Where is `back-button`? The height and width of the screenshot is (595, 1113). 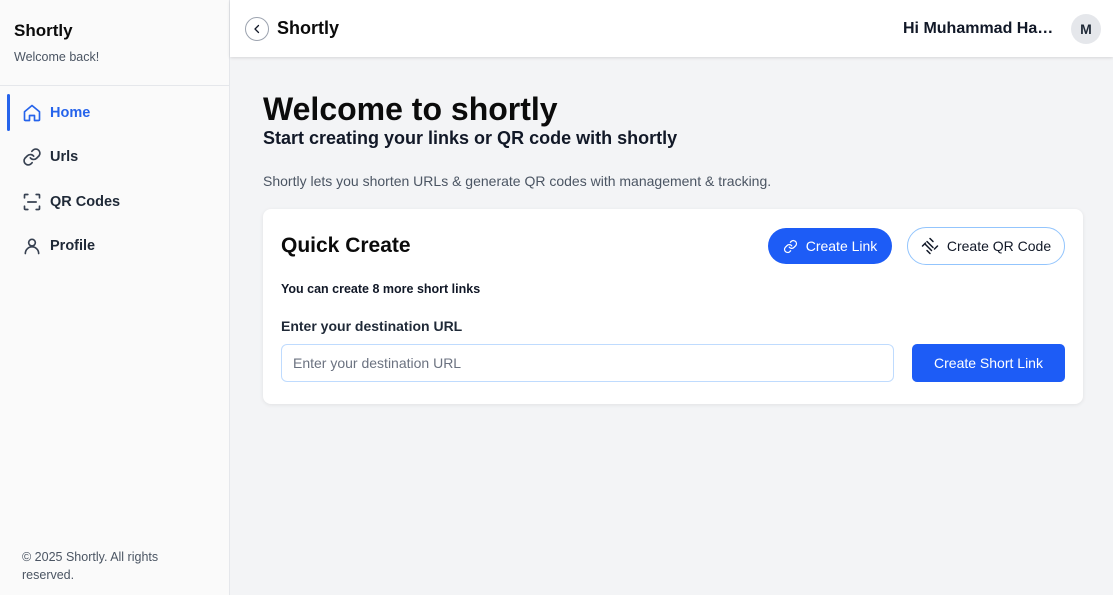 back-button is located at coordinates (257, 28).